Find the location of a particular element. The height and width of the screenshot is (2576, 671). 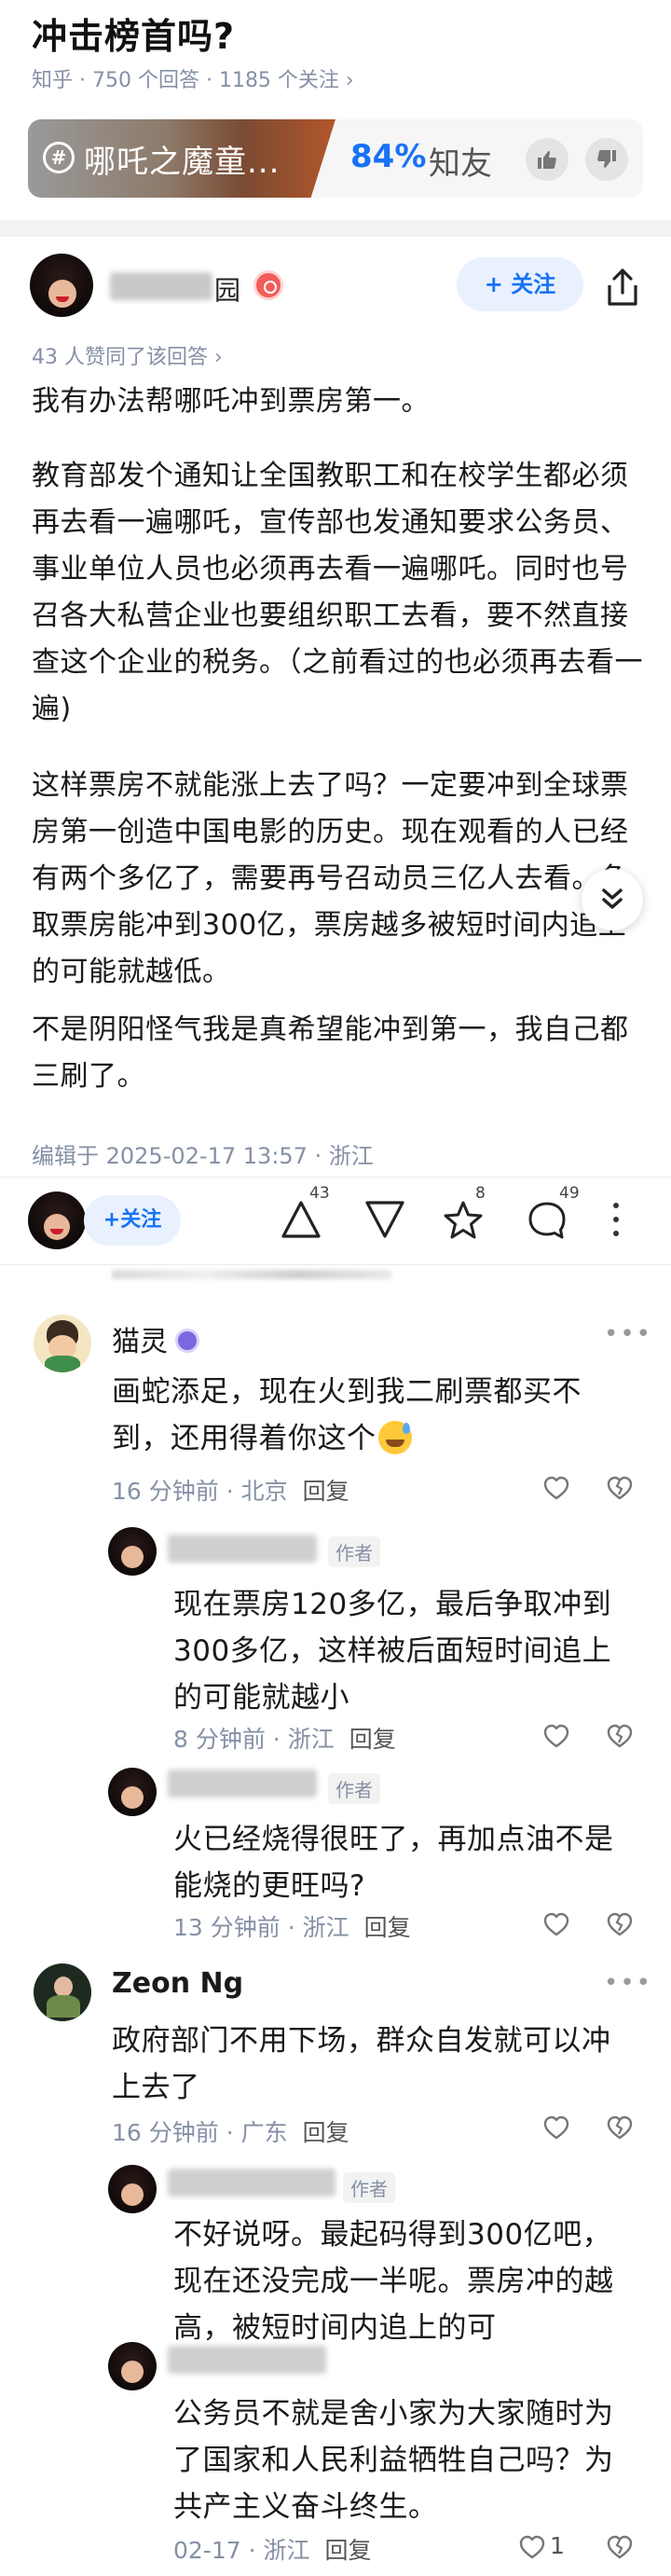

reply-time: 02-17 is located at coordinates (207, 2550).